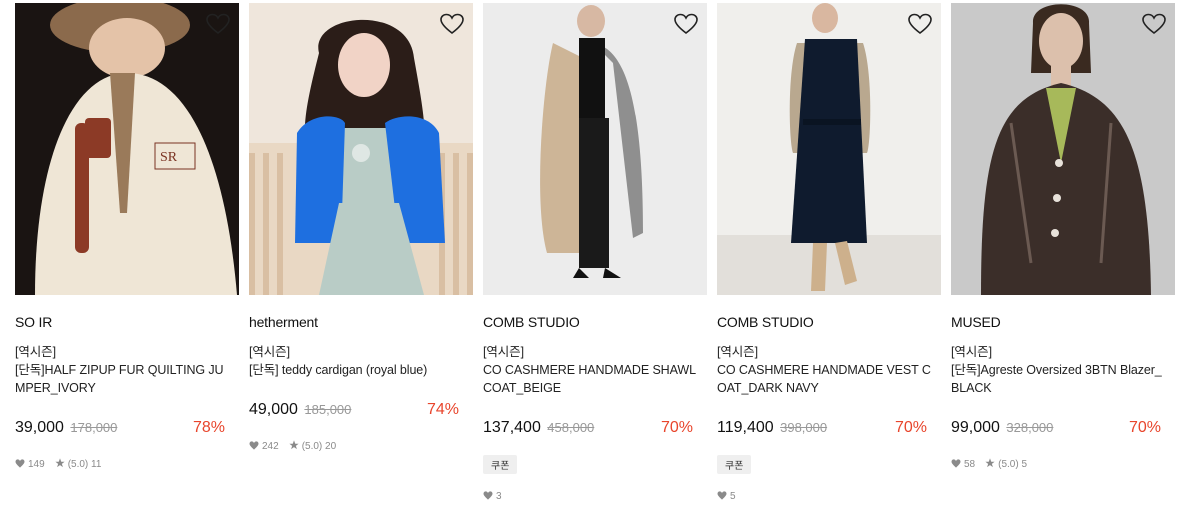  What do you see at coordinates (84, 464) in the screenshot?
I see `rating: (5.0) 11` at bounding box center [84, 464].